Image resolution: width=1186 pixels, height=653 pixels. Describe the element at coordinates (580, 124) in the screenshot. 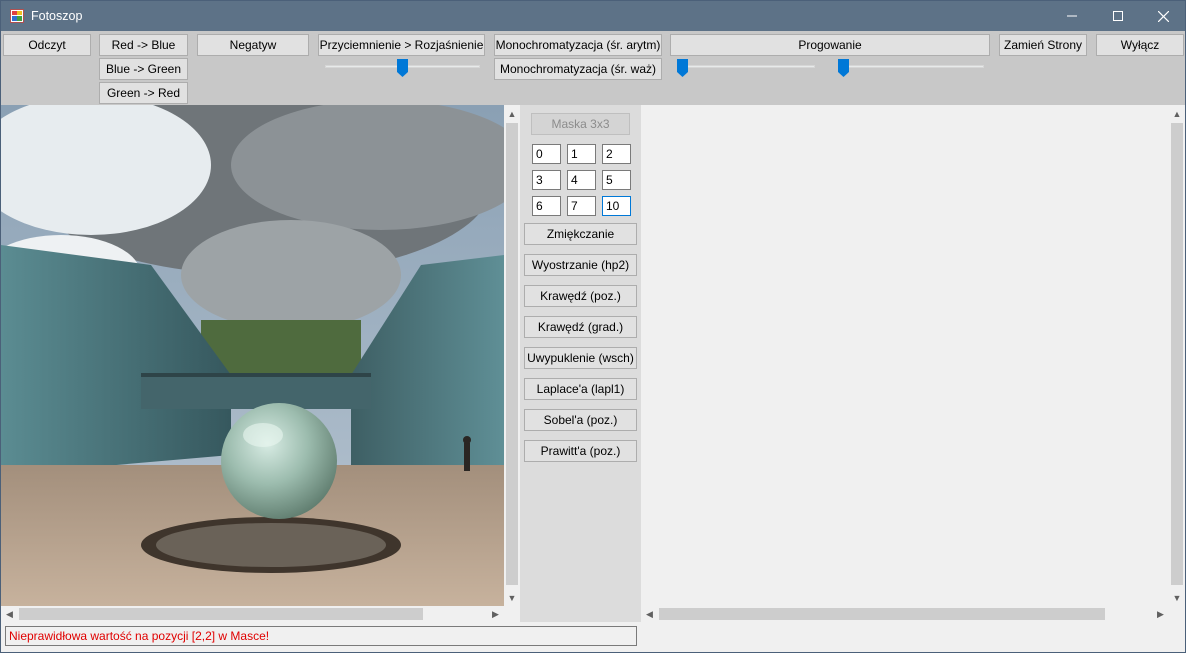

I see `mask-title-button: Maska 3x3` at that location.